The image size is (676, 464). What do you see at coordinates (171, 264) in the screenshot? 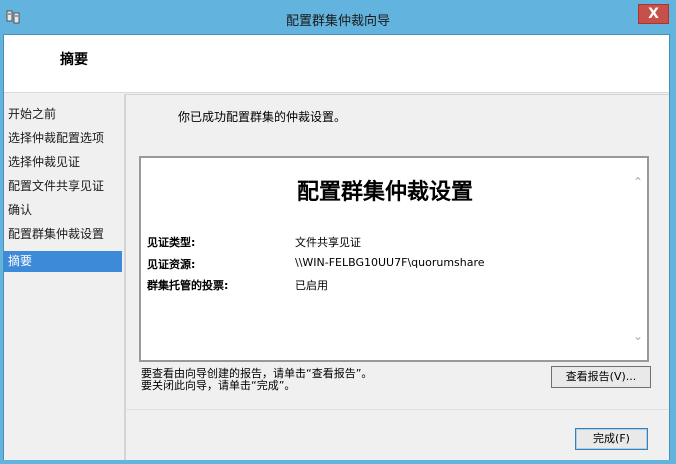
I see `witness-resource-label: 见证资源:` at bounding box center [171, 264].